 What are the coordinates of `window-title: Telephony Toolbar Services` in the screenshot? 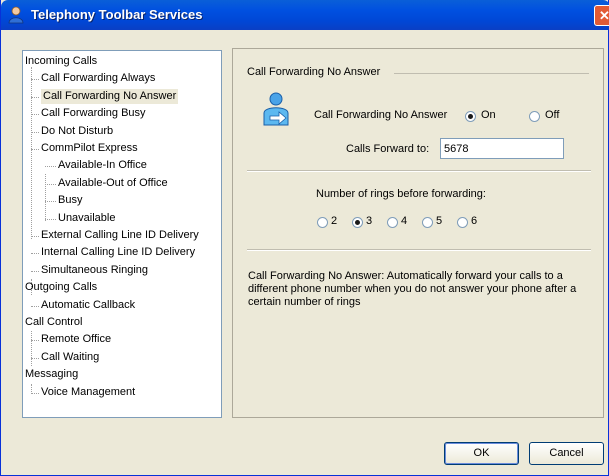 It's located at (117, 14).